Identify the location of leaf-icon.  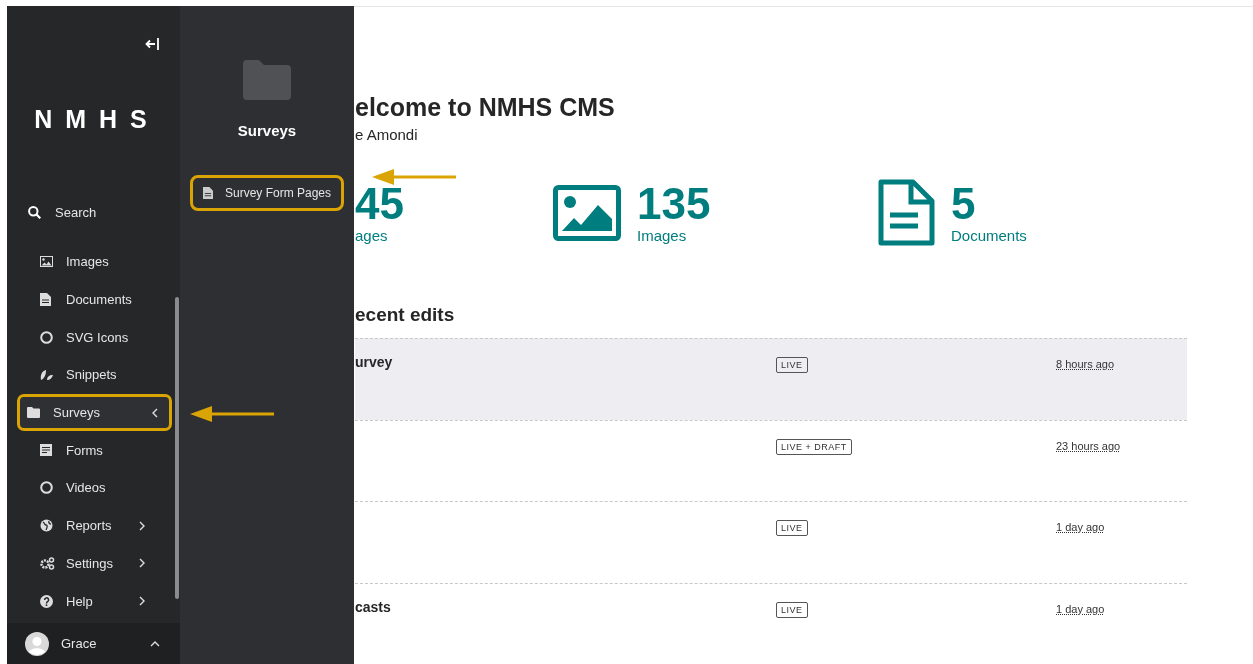
(47, 374).